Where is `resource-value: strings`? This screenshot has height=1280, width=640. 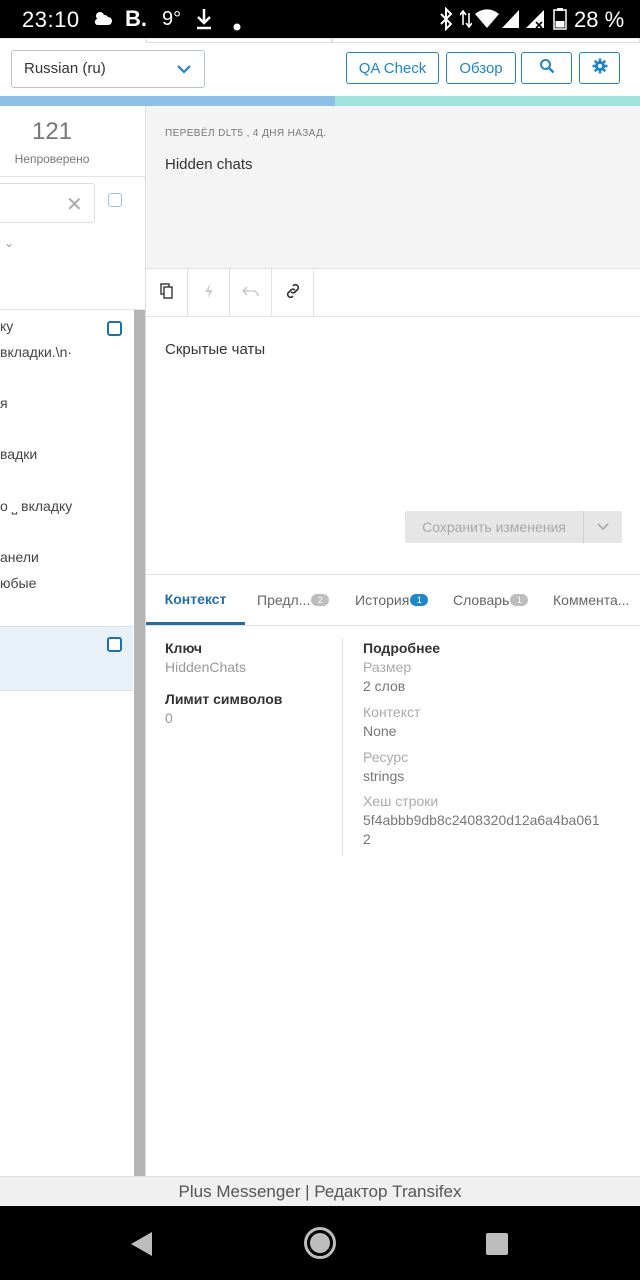
resource-value: strings is located at coordinates (384, 776).